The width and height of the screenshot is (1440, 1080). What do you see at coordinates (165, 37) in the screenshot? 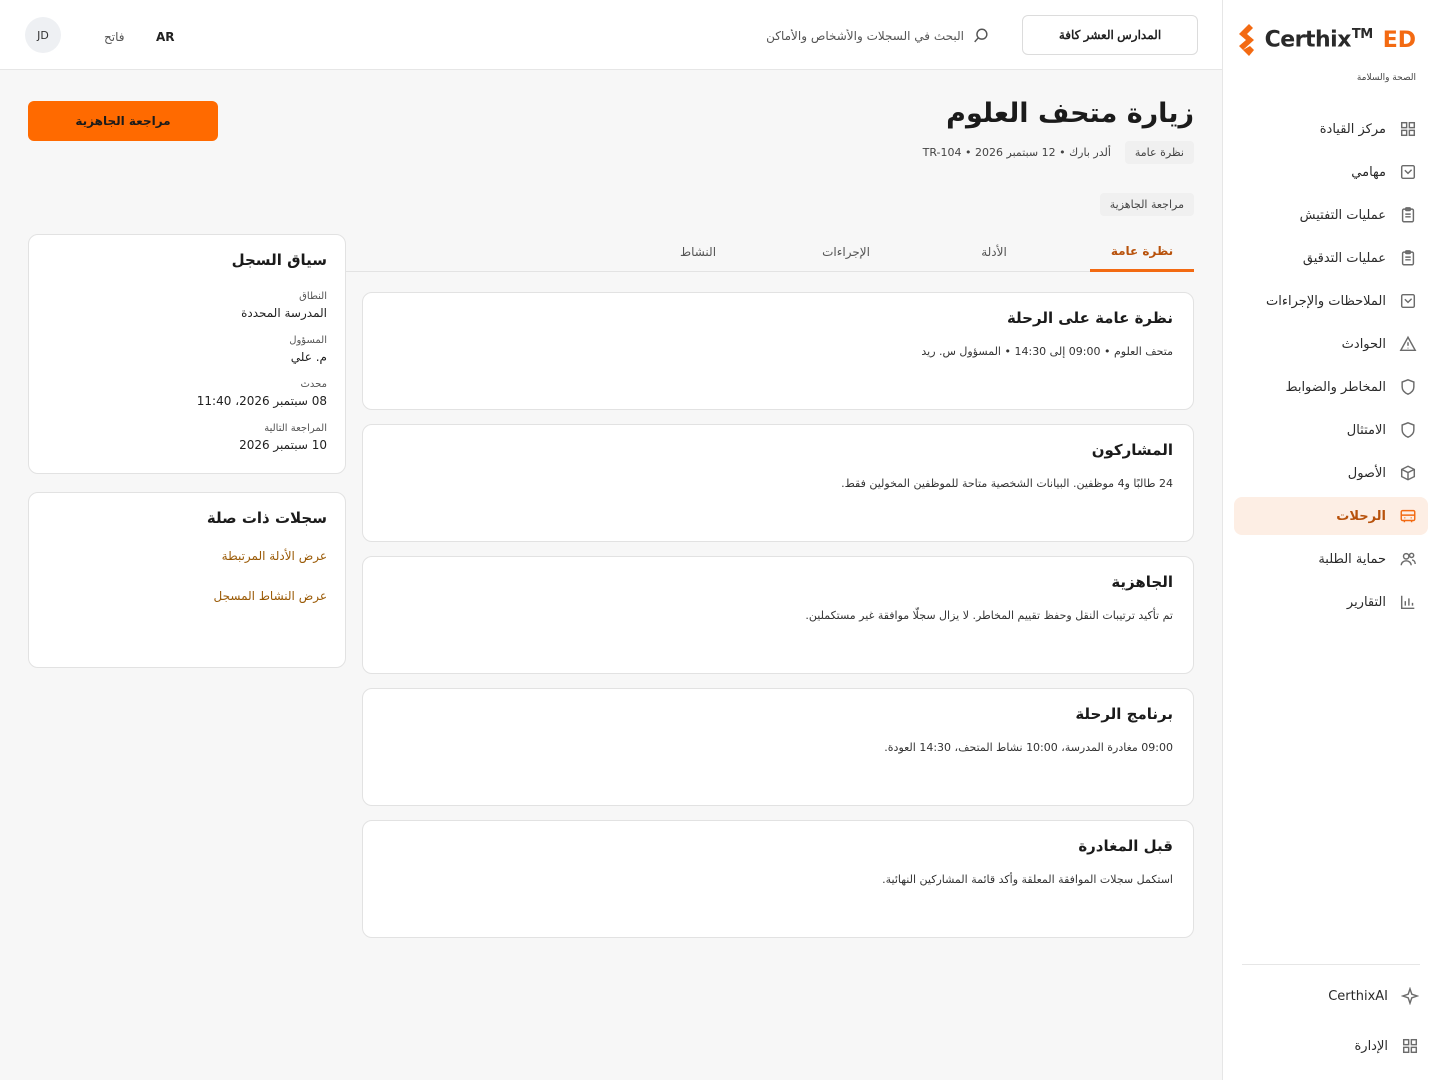
I see `language-toggle: AR` at bounding box center [165, 37].